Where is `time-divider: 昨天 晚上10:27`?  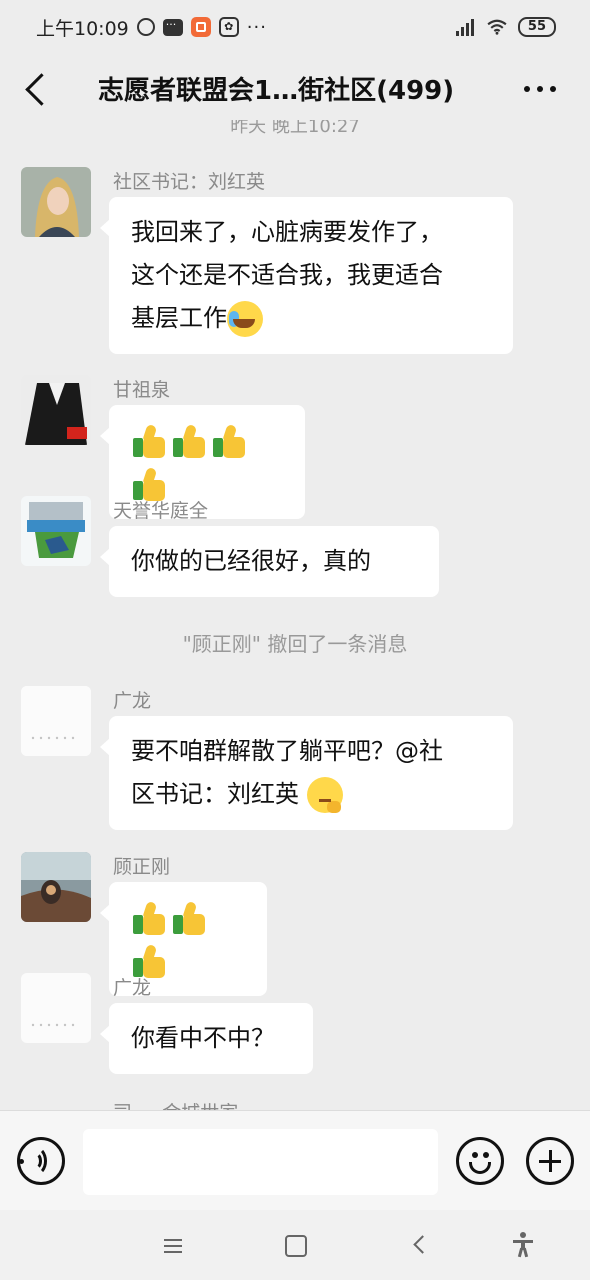 time-divider: 昨天 晚上10:27 is located at coordinates (295, 128).